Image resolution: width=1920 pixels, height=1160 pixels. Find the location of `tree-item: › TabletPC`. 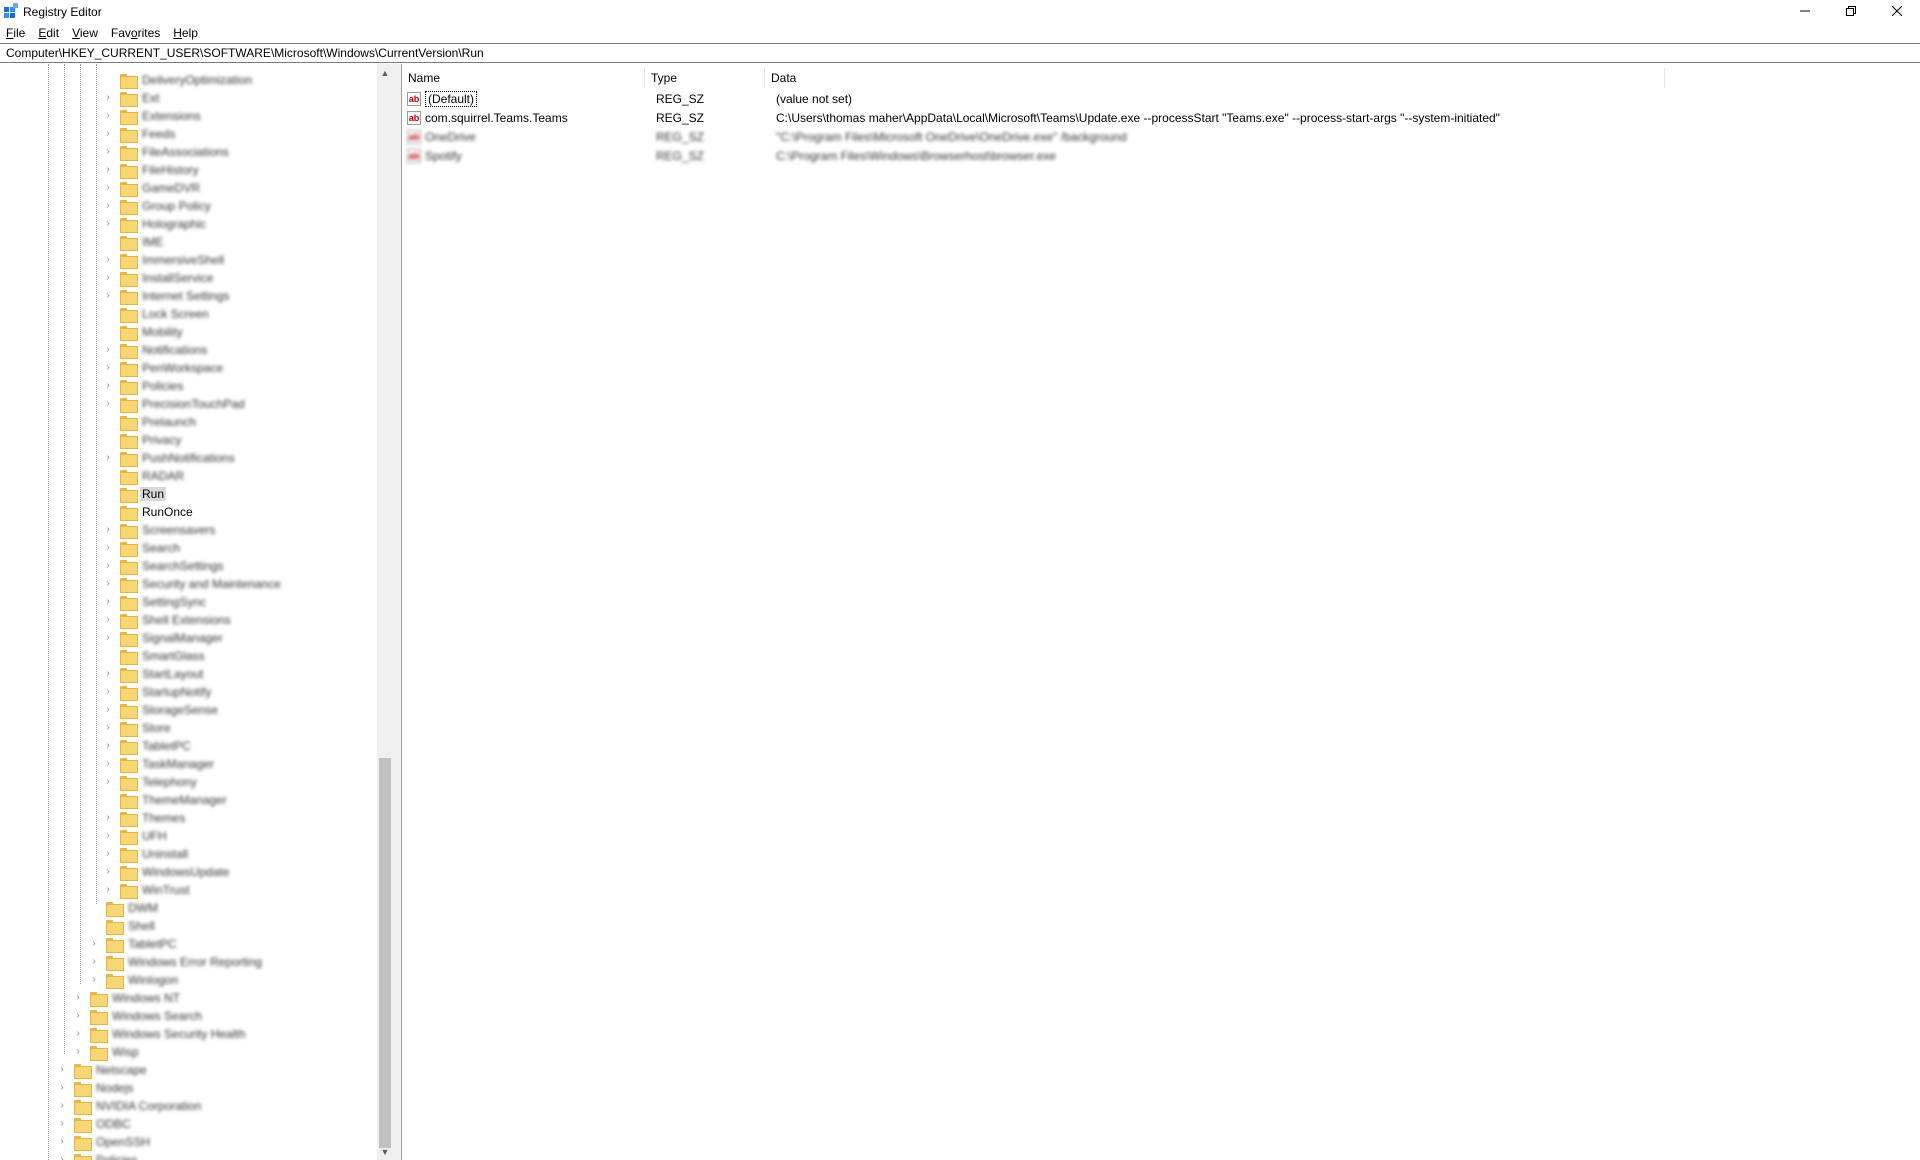

tree-item: › TabletPC is located at coordinates (133, 944).